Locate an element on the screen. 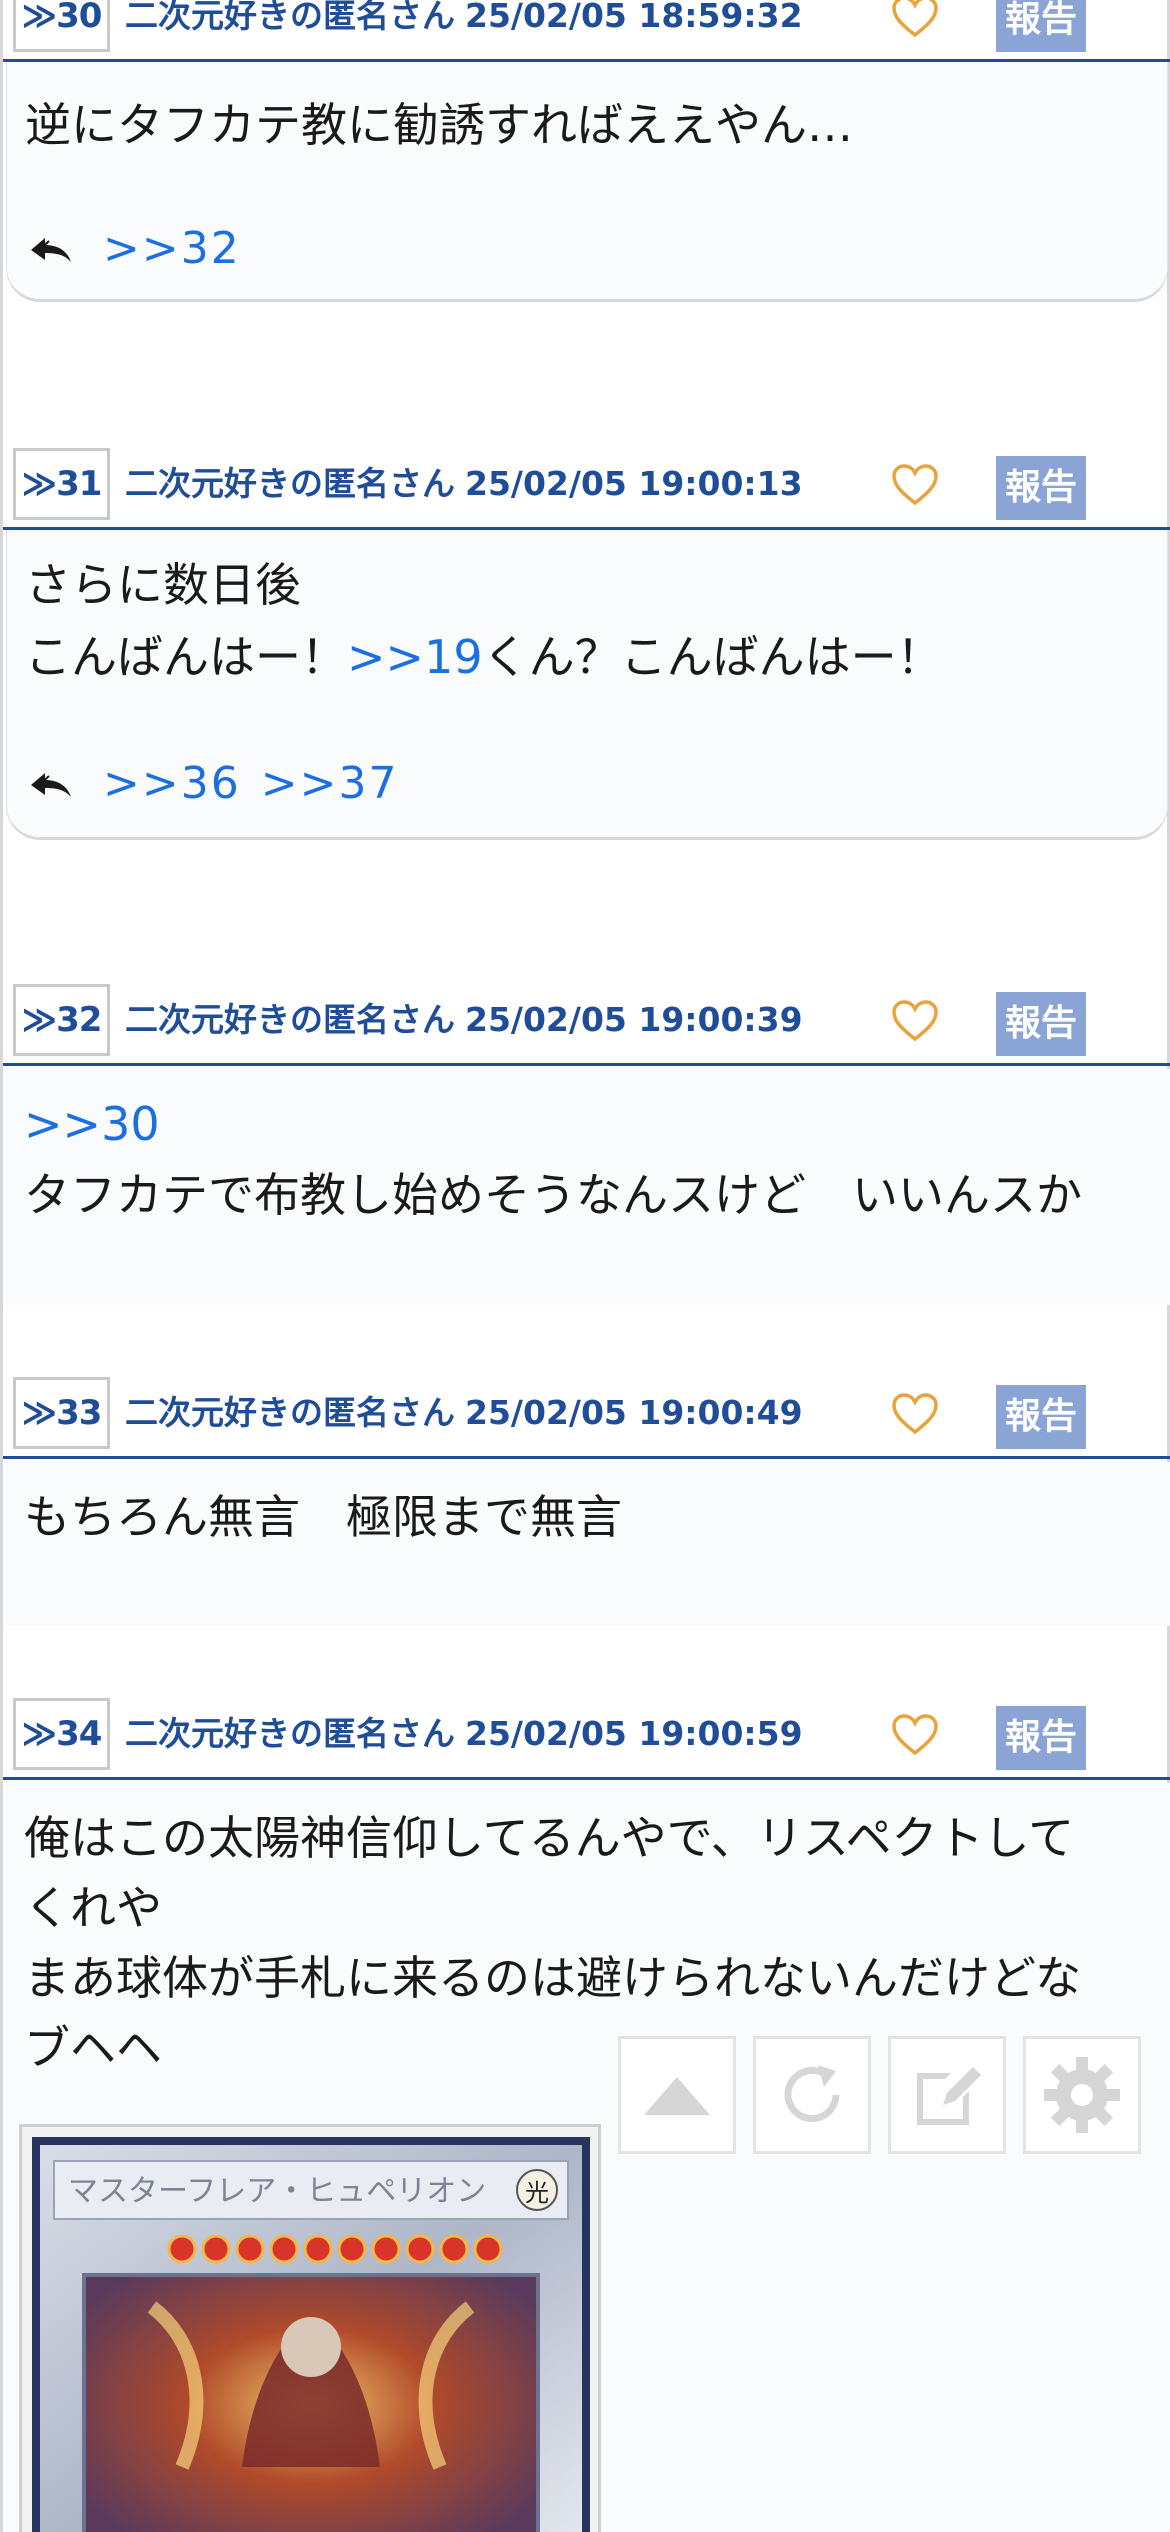 The height and width of the screenshot is (2532, 1170). post-text: もちろん無言 極限まで無言 is located at coordinates (323, 1517).